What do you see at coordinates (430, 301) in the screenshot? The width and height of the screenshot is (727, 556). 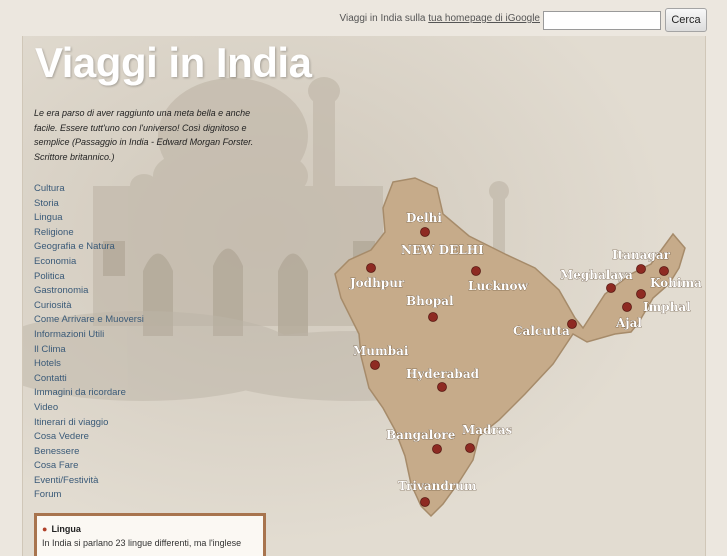 I see `city-label-bhopal: Bhopal` at bounding box center [430, 301].